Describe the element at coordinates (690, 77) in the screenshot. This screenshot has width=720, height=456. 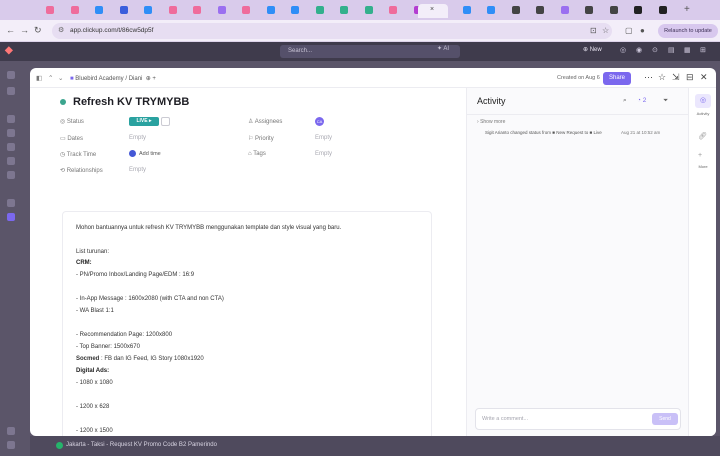
I see `layout-icon: ⊟` at that location.